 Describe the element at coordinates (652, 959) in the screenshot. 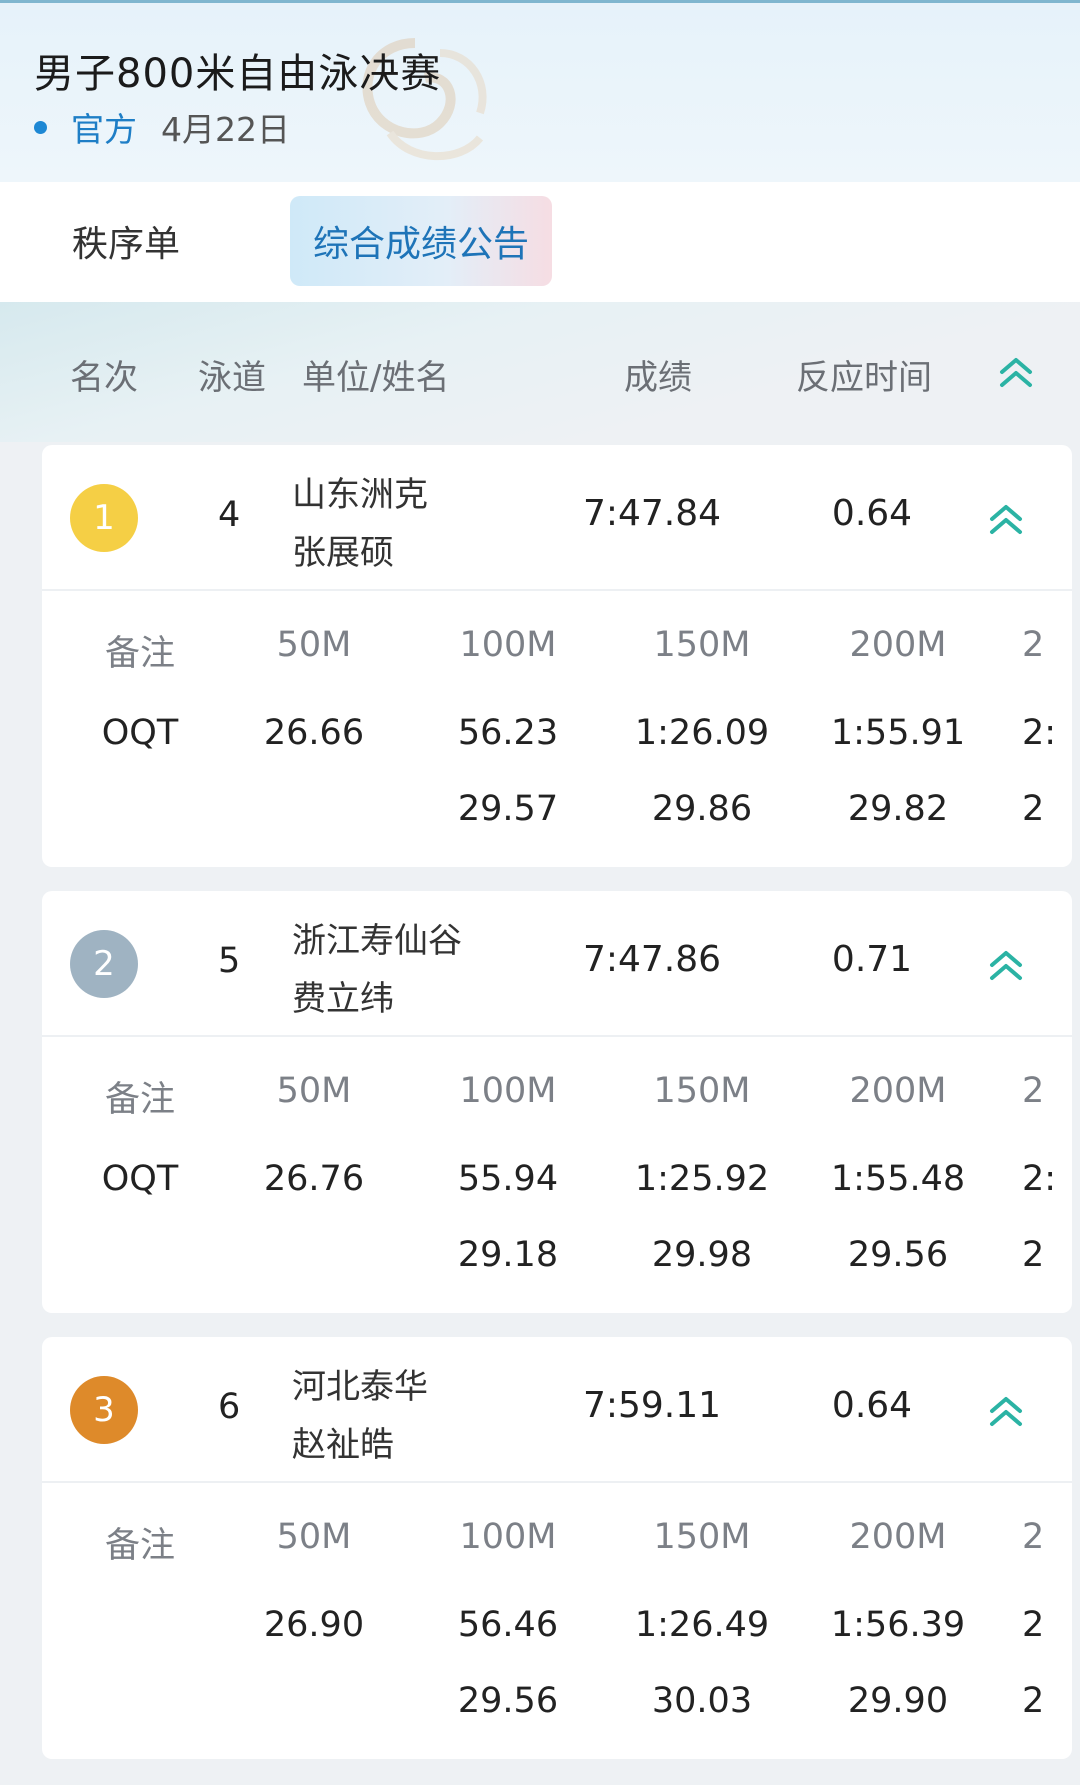

I see `final-time: 7:47.86` at that location.